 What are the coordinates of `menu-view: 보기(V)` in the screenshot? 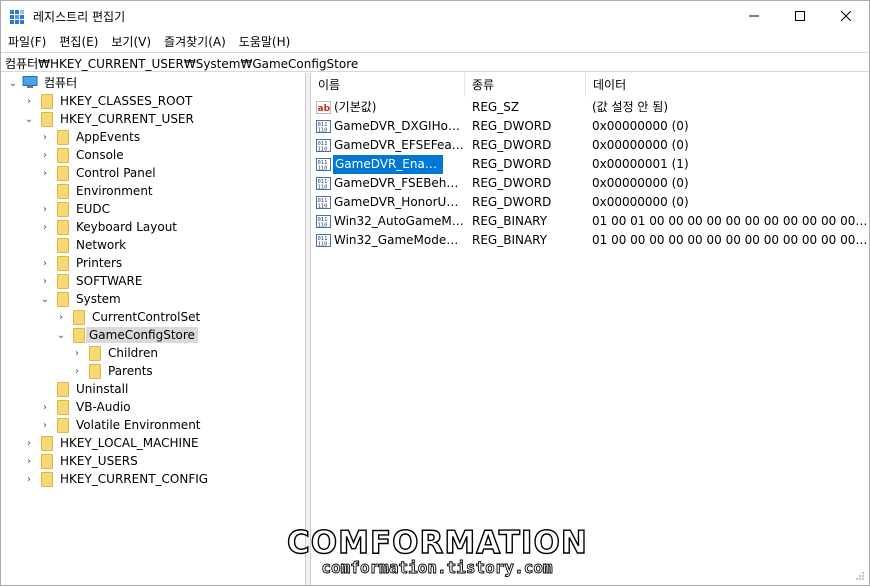 It's located at (130, 41).